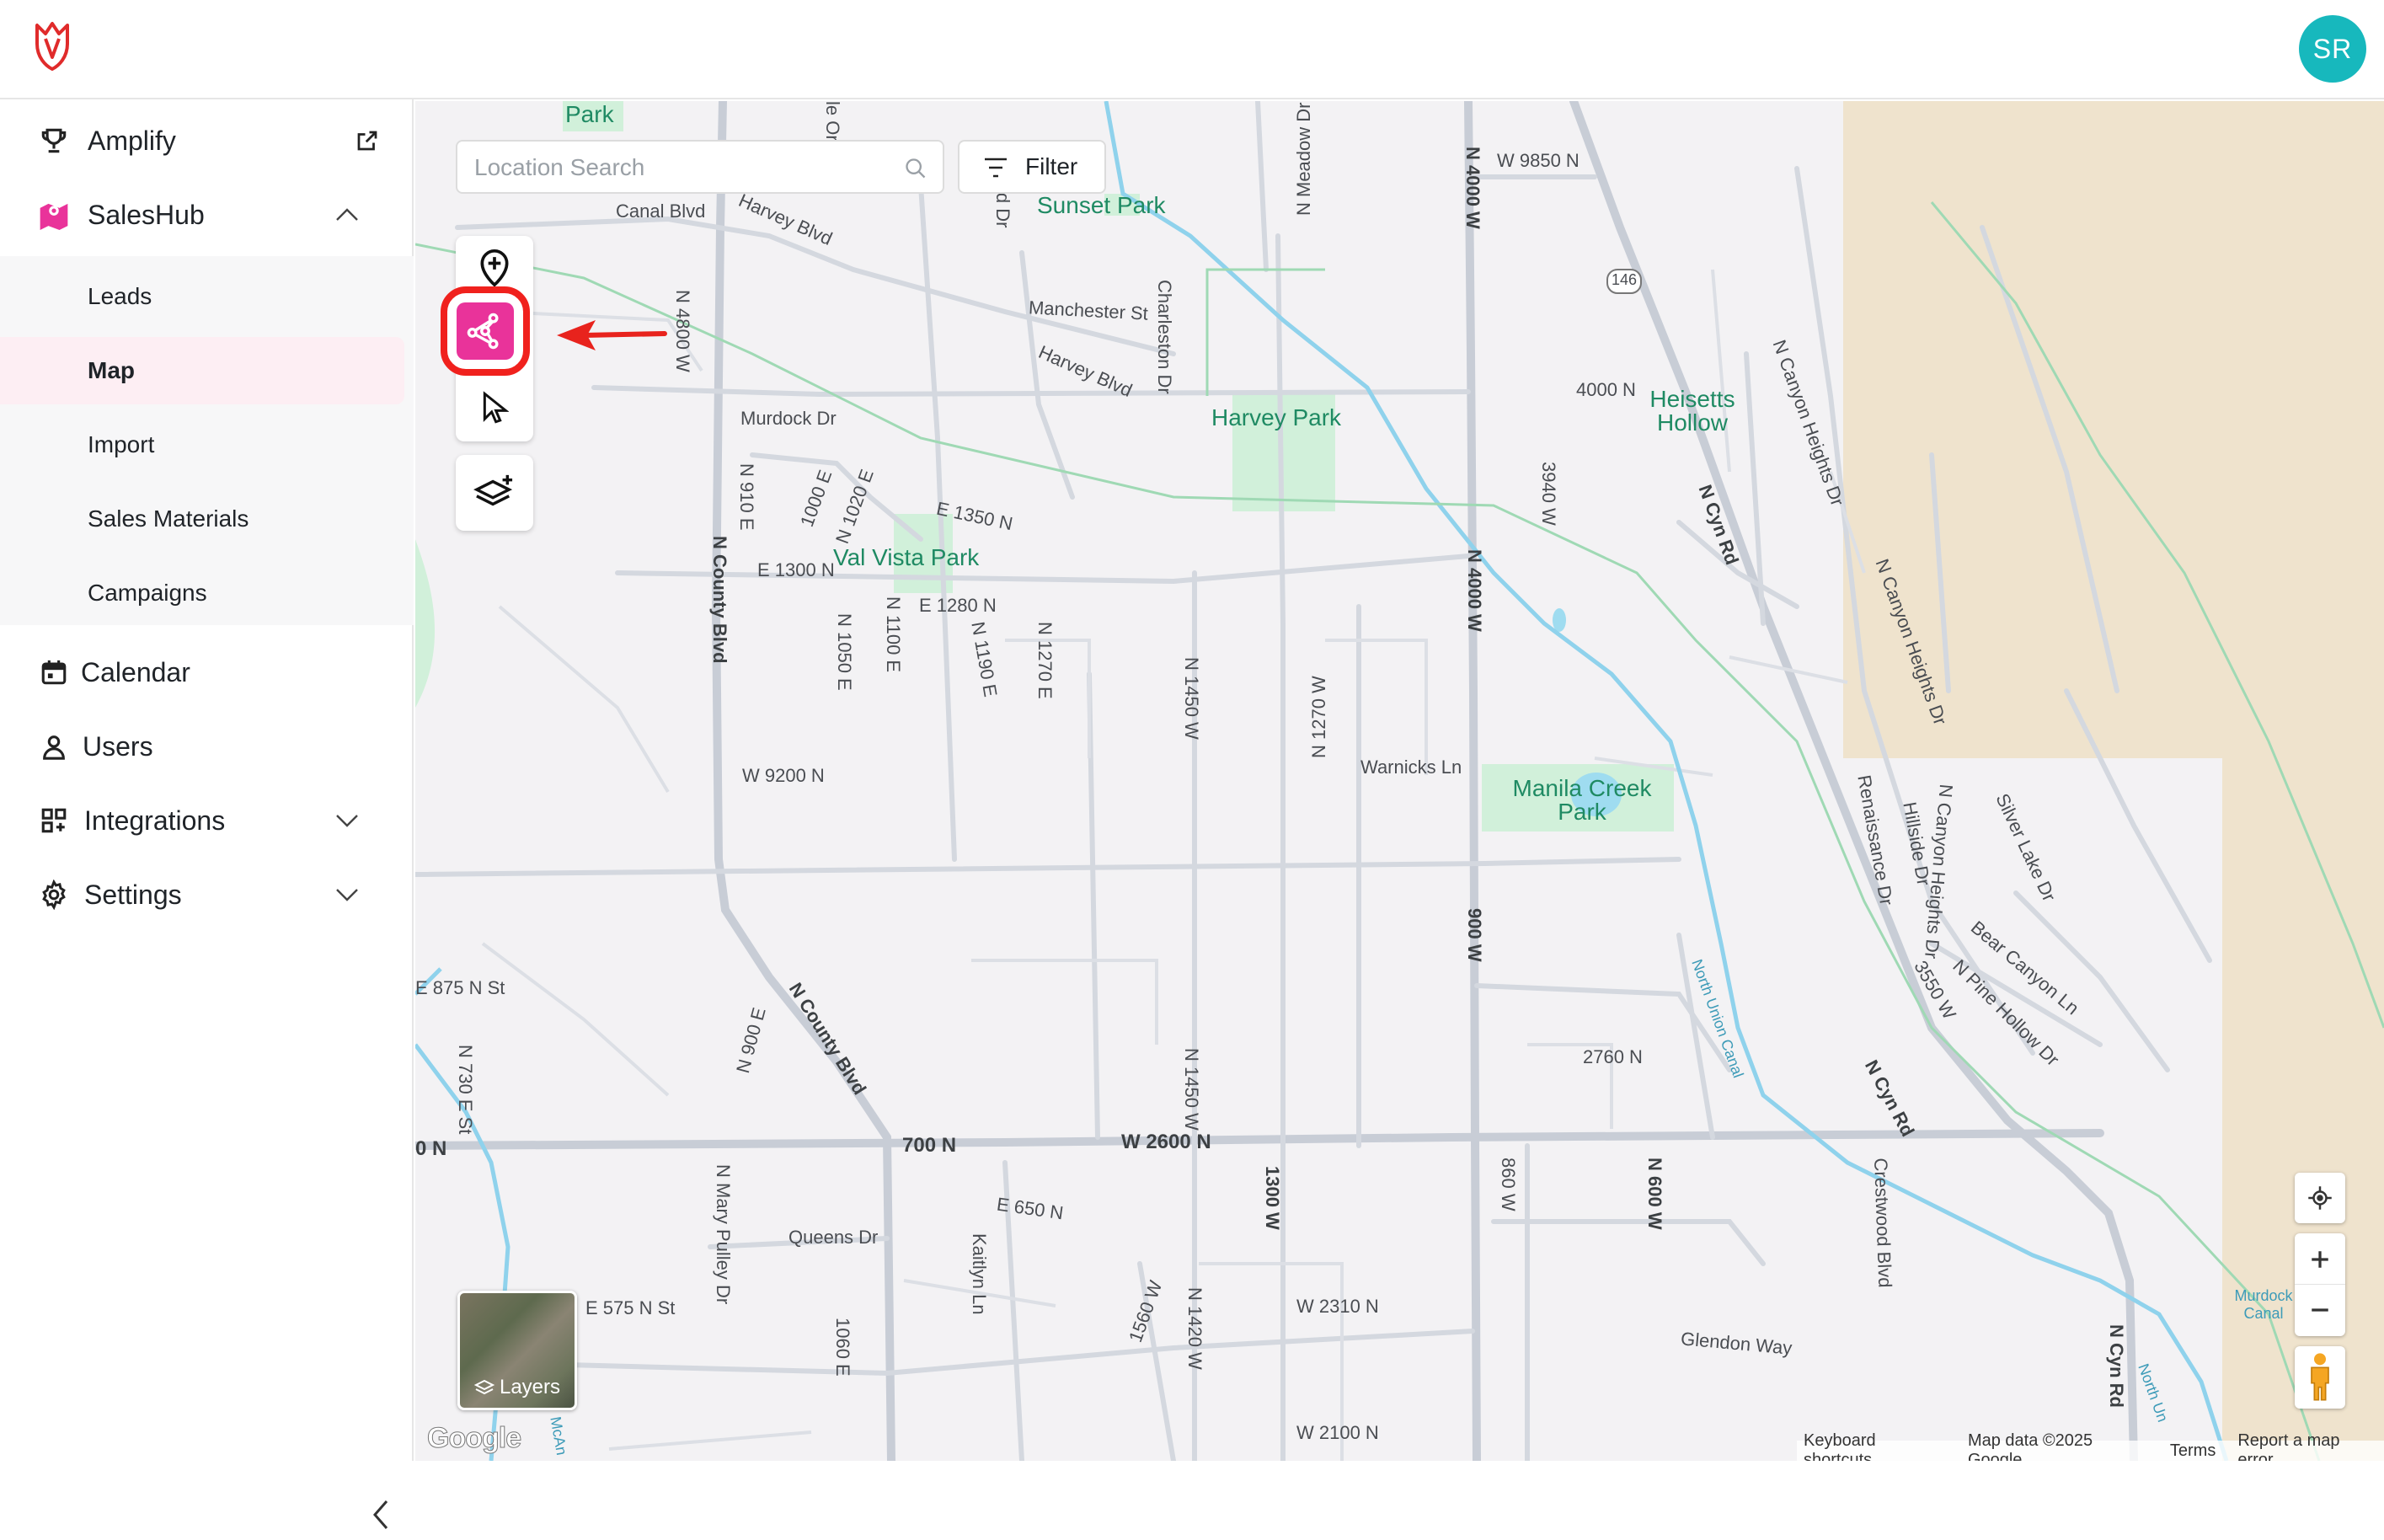 This screenshot has height=1540, width=2384. What do you see at coordinates (207, 672) in the screenshot?
I see `sidebar-item-calendar: Calendar` at bounding box center [207, 672].